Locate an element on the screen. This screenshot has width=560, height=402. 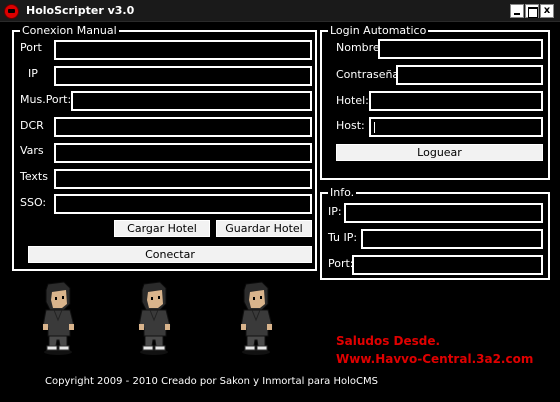
mus-port-label: Mus.Port: is located at coordinates (46, 99).